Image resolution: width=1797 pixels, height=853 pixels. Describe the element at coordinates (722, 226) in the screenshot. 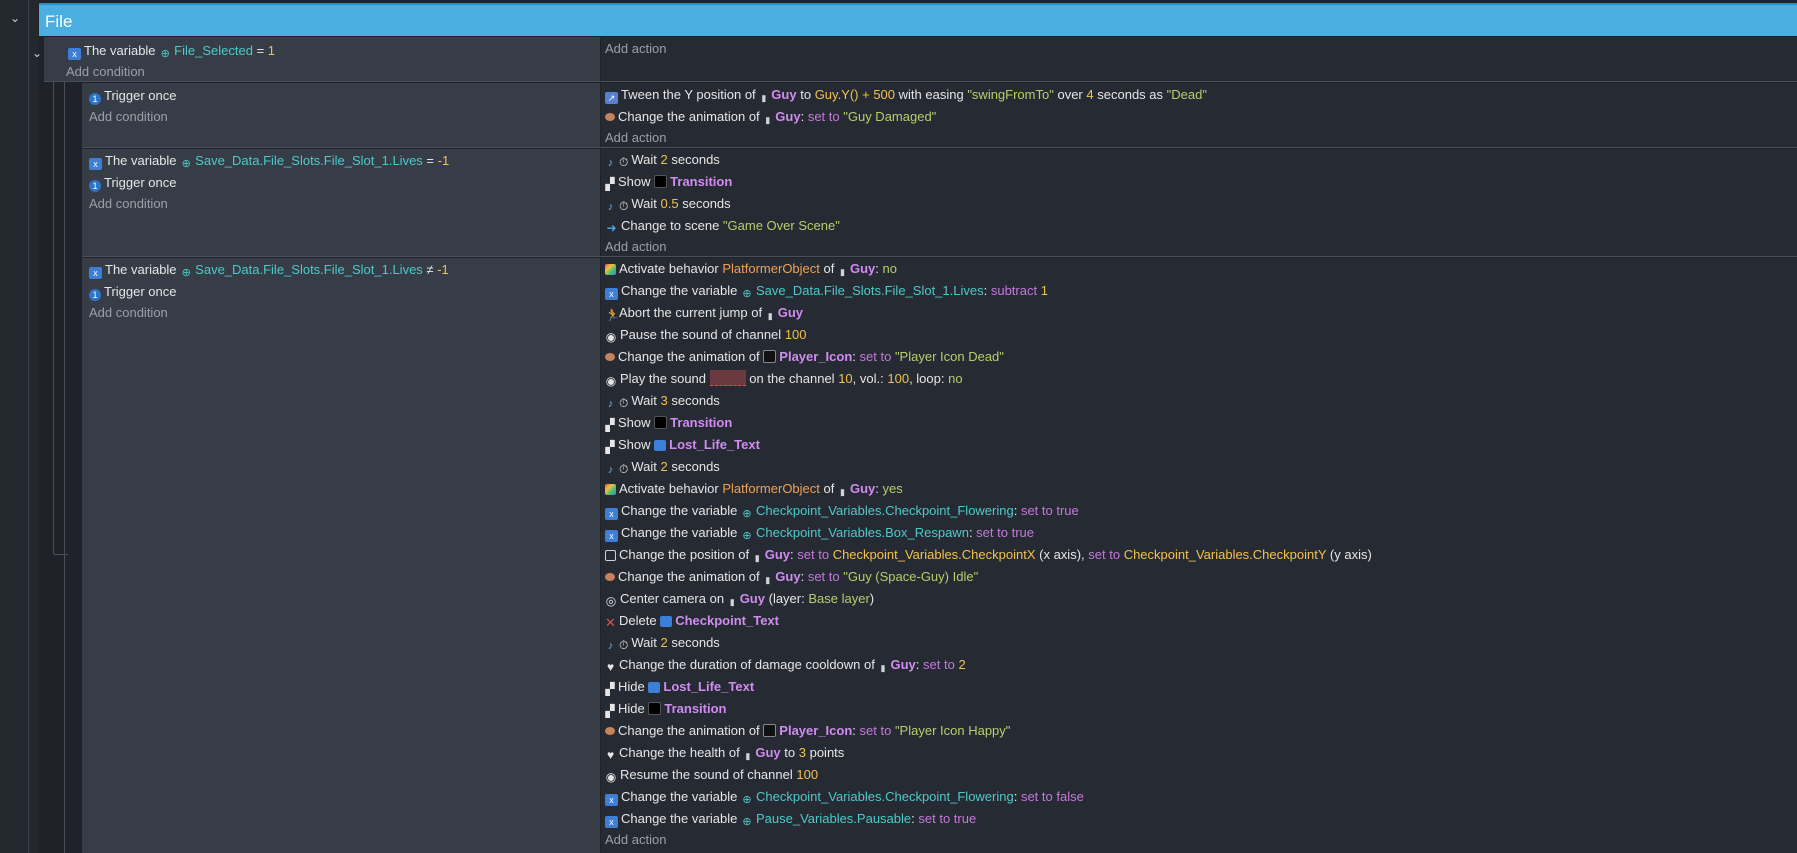

I see `action-change-scene: ➜ Change to scene "Game Over Scene"` at that location.